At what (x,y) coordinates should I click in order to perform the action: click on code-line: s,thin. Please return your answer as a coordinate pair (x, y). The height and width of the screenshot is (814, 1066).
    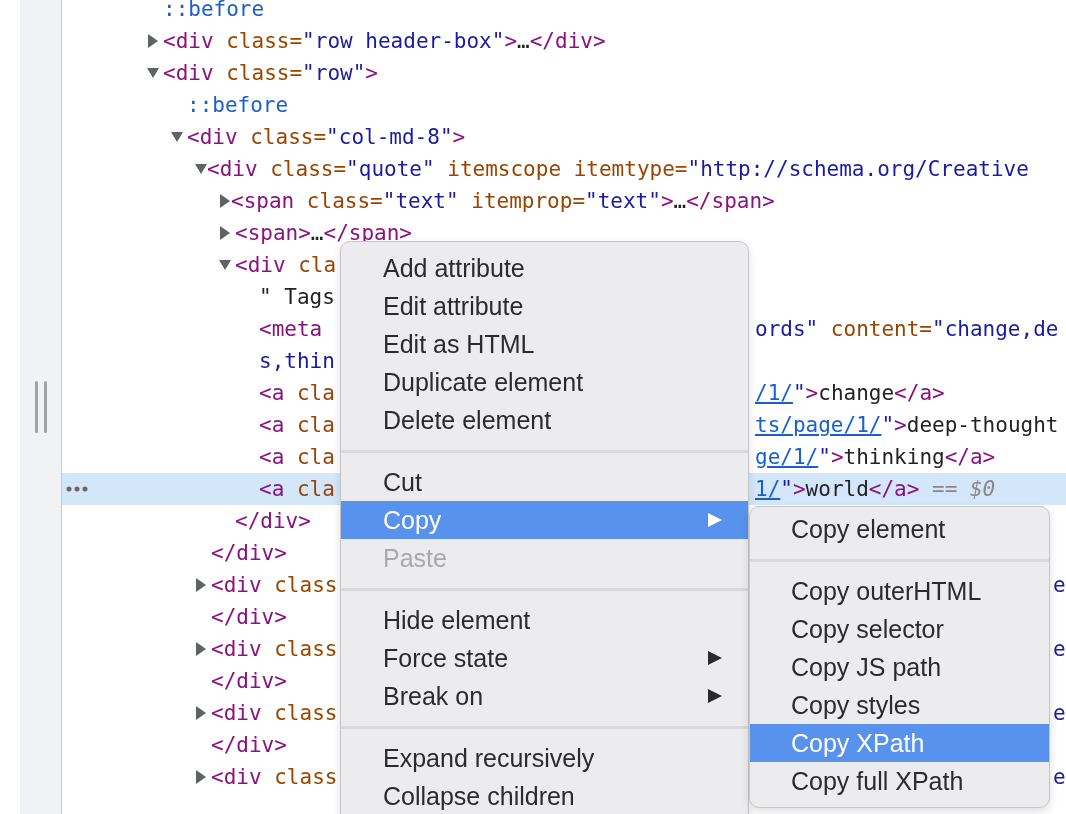
    Looking at the image, I should click on (297, 361).